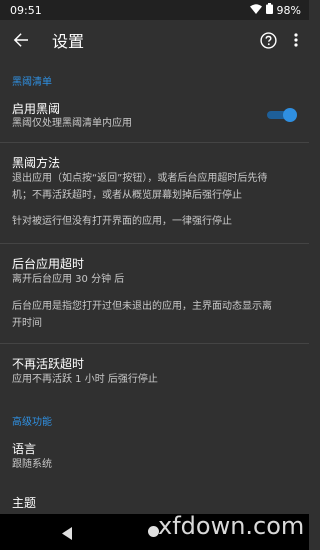 The height and width of the screenshot is (550, 320). I want to click on pref-bg-timeout-summary-3: 开时间, so click(27, 323).